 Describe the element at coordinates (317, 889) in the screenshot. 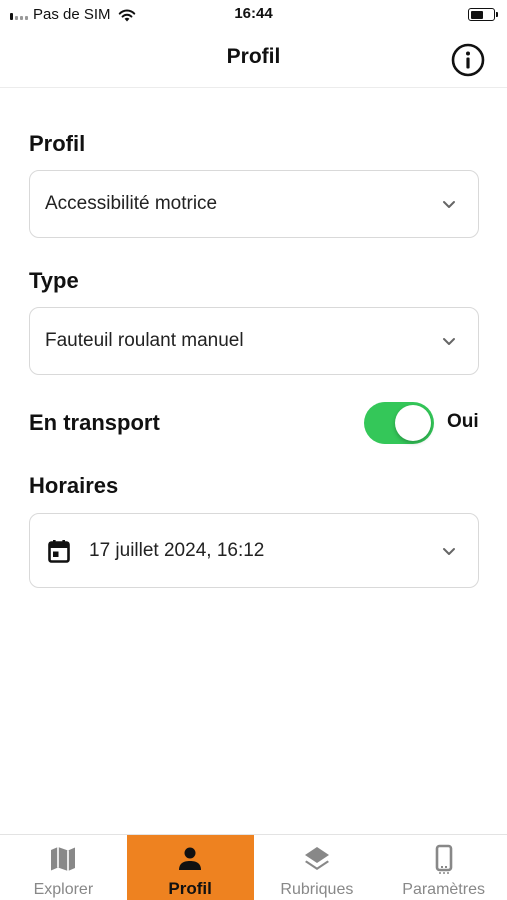

I see `tab-label: Rubriques` at that location.